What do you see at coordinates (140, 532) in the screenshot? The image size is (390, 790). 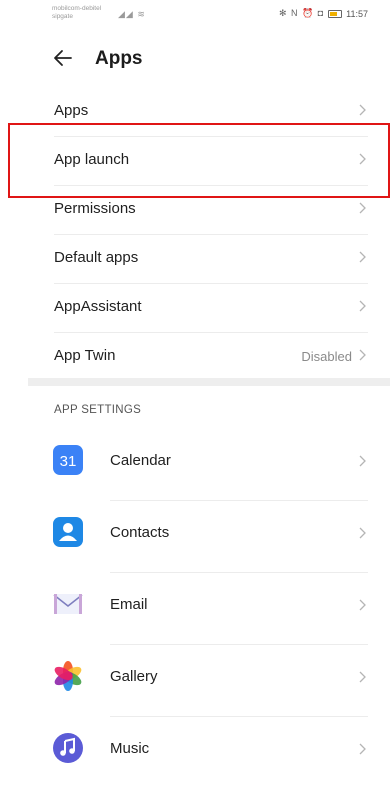 I see `app-item-label: Contacts` at bounding box center [140, 532].